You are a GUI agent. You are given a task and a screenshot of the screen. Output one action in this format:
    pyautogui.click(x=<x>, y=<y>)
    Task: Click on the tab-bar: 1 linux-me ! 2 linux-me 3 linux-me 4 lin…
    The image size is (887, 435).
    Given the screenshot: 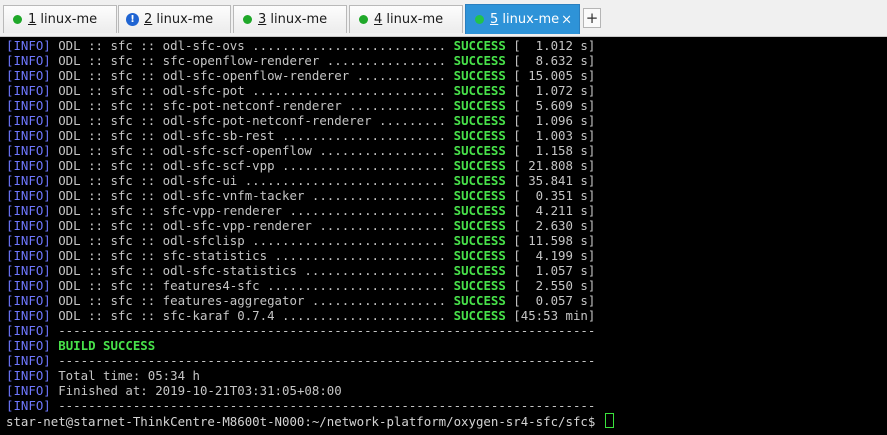 What is the action you would take?
    pyautogui.click(x=443, y=18)
    